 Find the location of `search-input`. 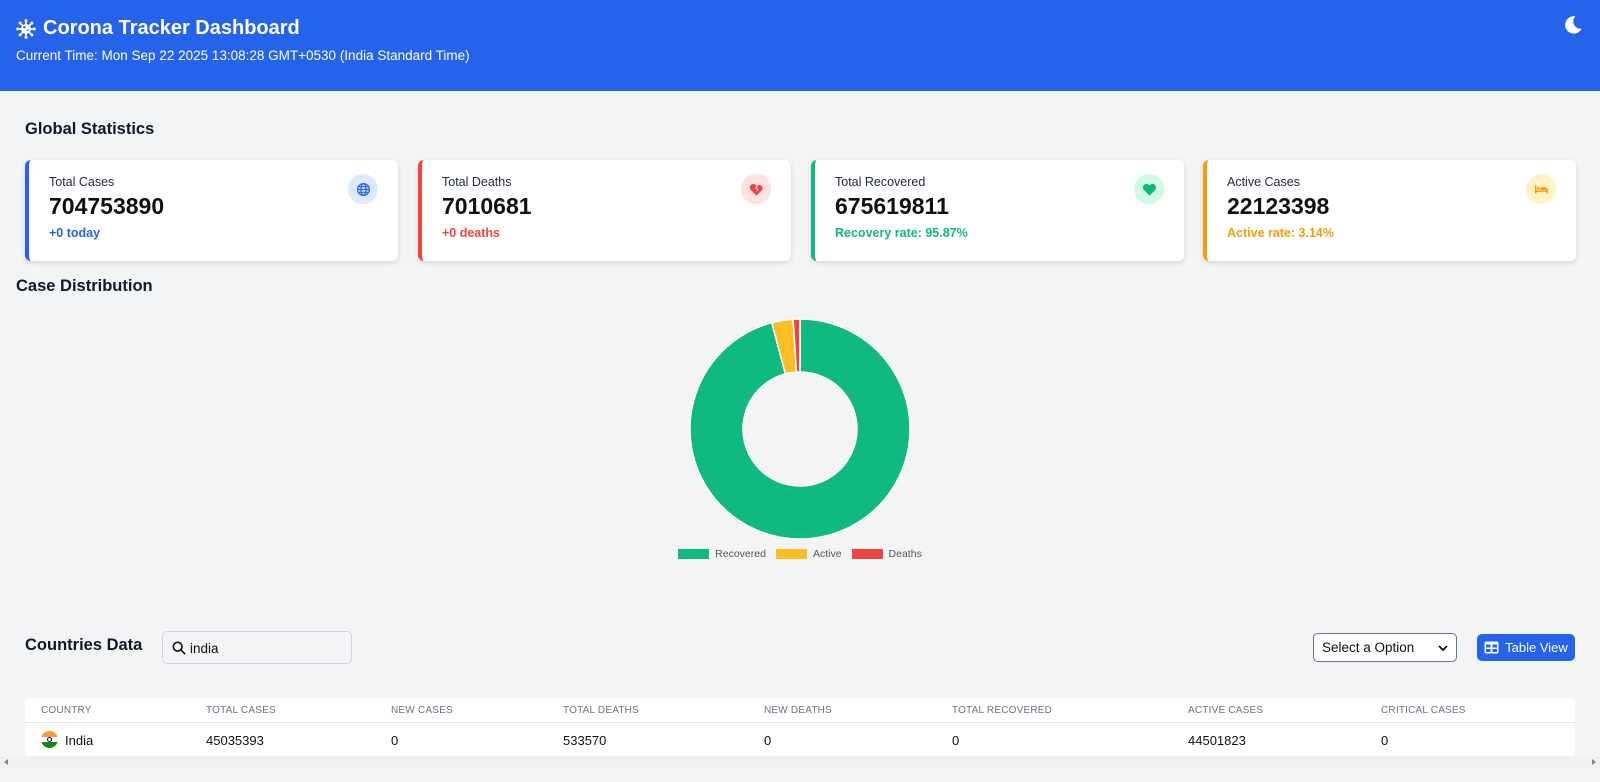

search-input is located at coordinates (267, 648).